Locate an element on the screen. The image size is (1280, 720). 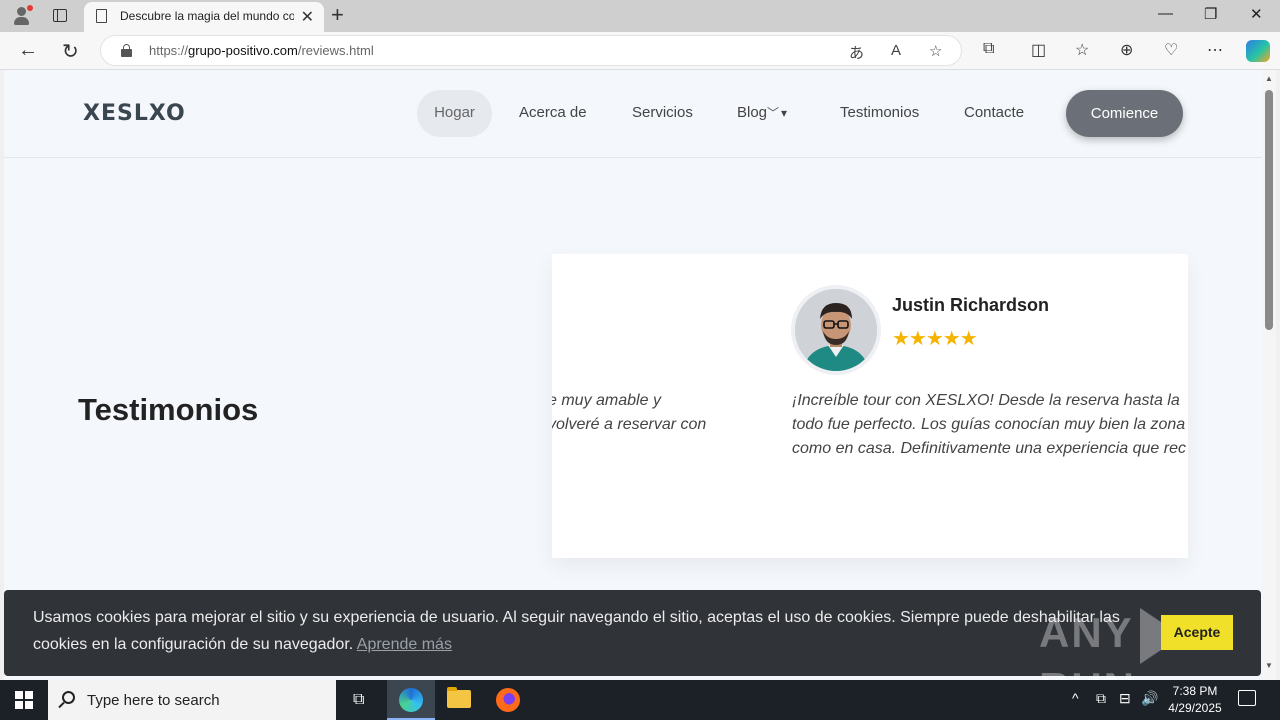
page-icon is located at coordinates (101, 16).